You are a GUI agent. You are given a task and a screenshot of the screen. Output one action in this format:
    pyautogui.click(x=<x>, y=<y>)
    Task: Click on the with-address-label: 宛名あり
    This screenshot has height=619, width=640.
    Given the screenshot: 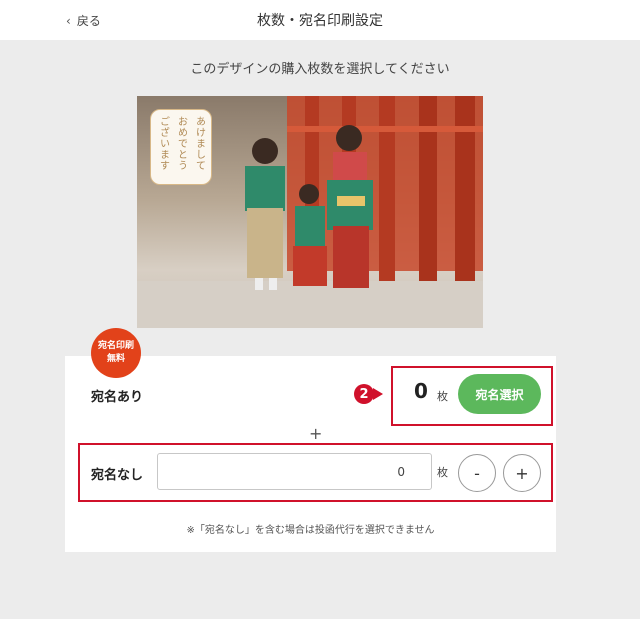 What is the action you would take?
    pyautogui.click(x=117, y=397)
    